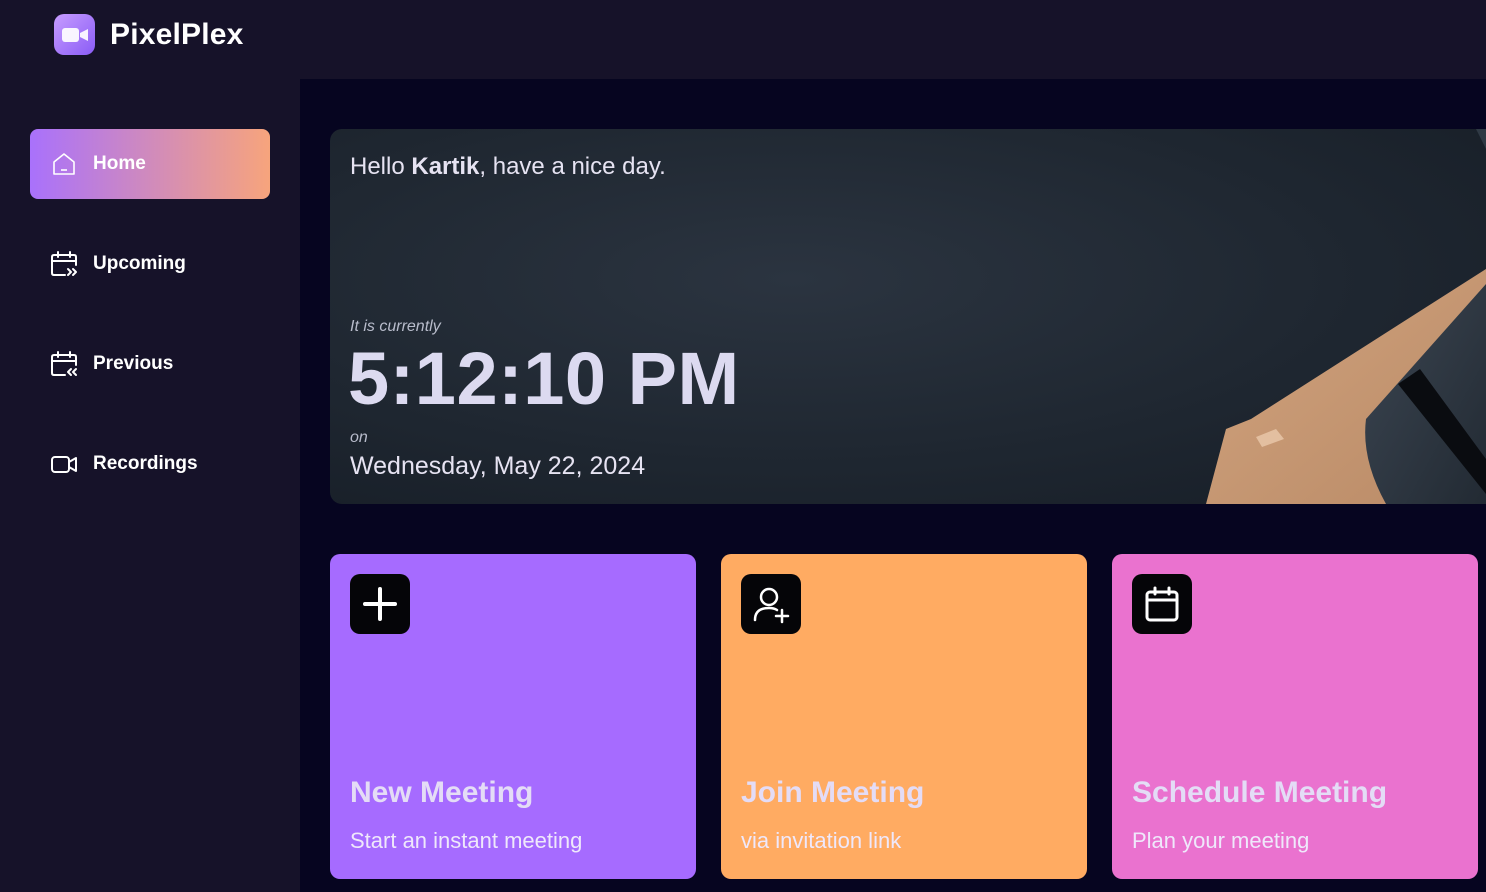 The height and width of the screenshot is (892, 1486). Describe the element at coordinates (64, 264) in the screenshot. I see `calendar-forward-icon` at that location.